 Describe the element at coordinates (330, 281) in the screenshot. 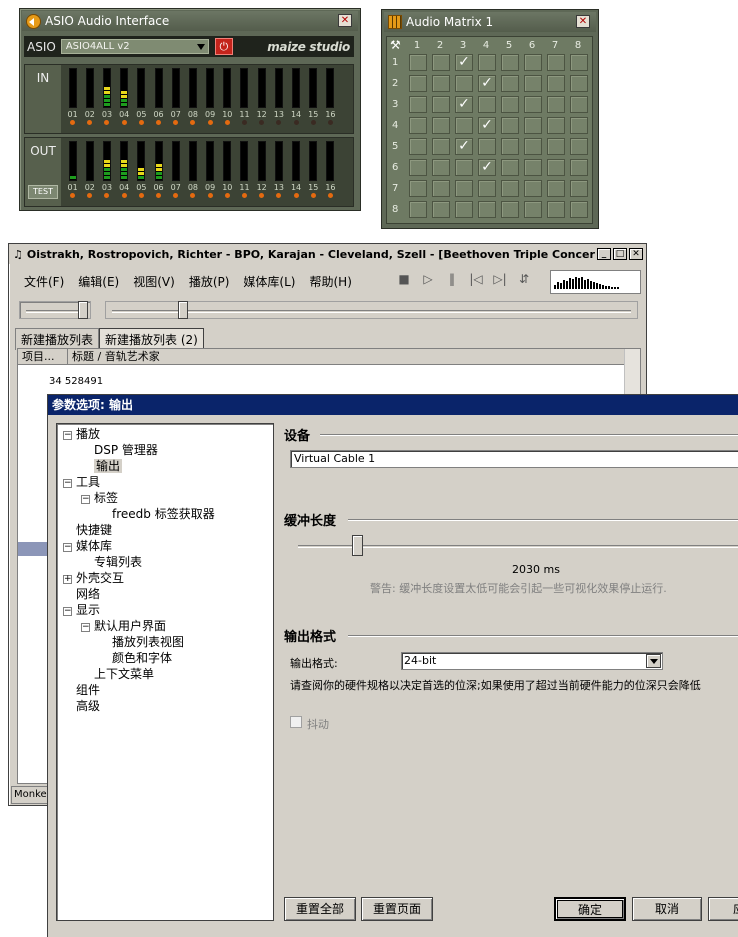

I see `menu-item: 帮助(H)` at that location.